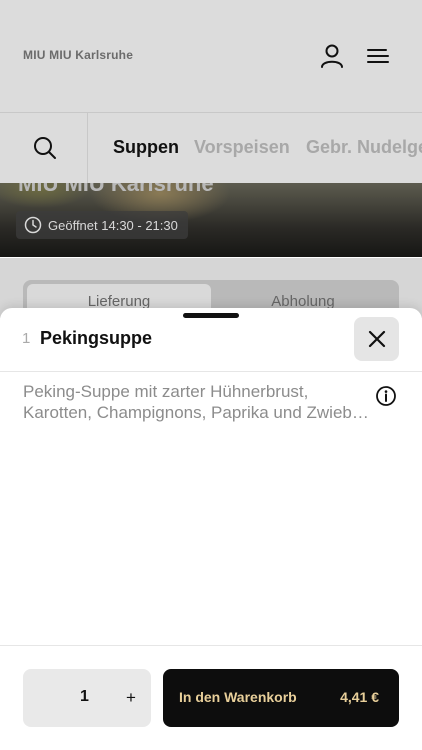 Image resolution: width=422 pixels, height=750 pixels. I want to click on close-icon, so click(377, 339).